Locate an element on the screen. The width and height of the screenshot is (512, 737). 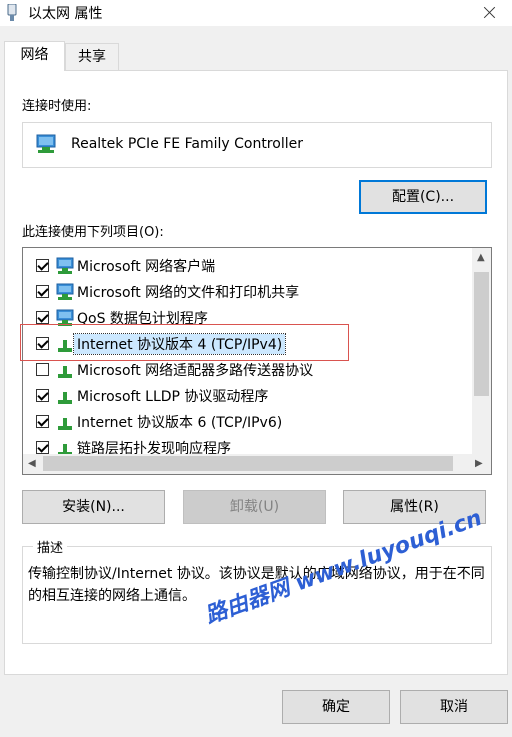
ok-button: 确定 is located at coordinates (336, 707).